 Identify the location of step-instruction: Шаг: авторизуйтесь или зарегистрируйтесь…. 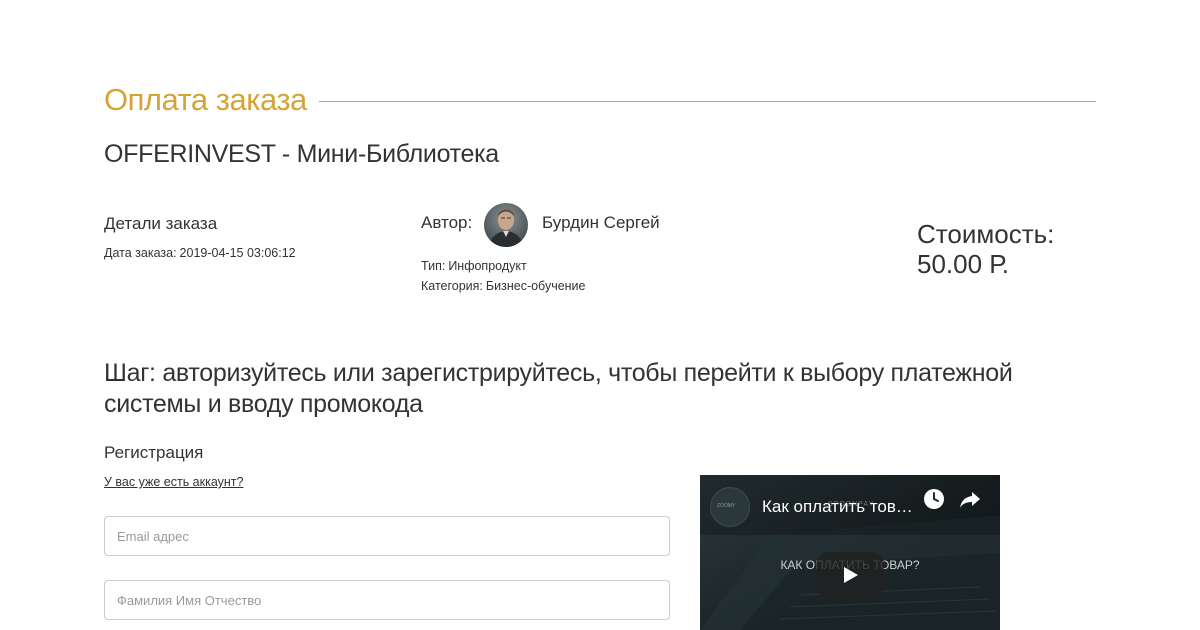
(558, 388).